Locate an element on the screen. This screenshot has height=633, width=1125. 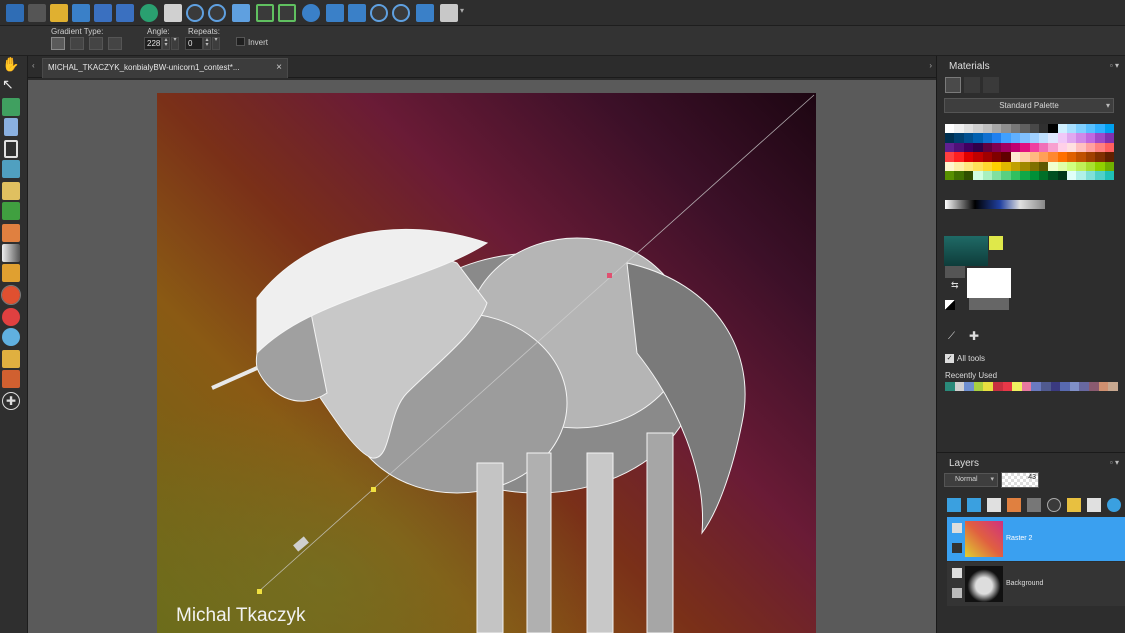
red-eye-tool-icon is located at coordinates (11, 317).